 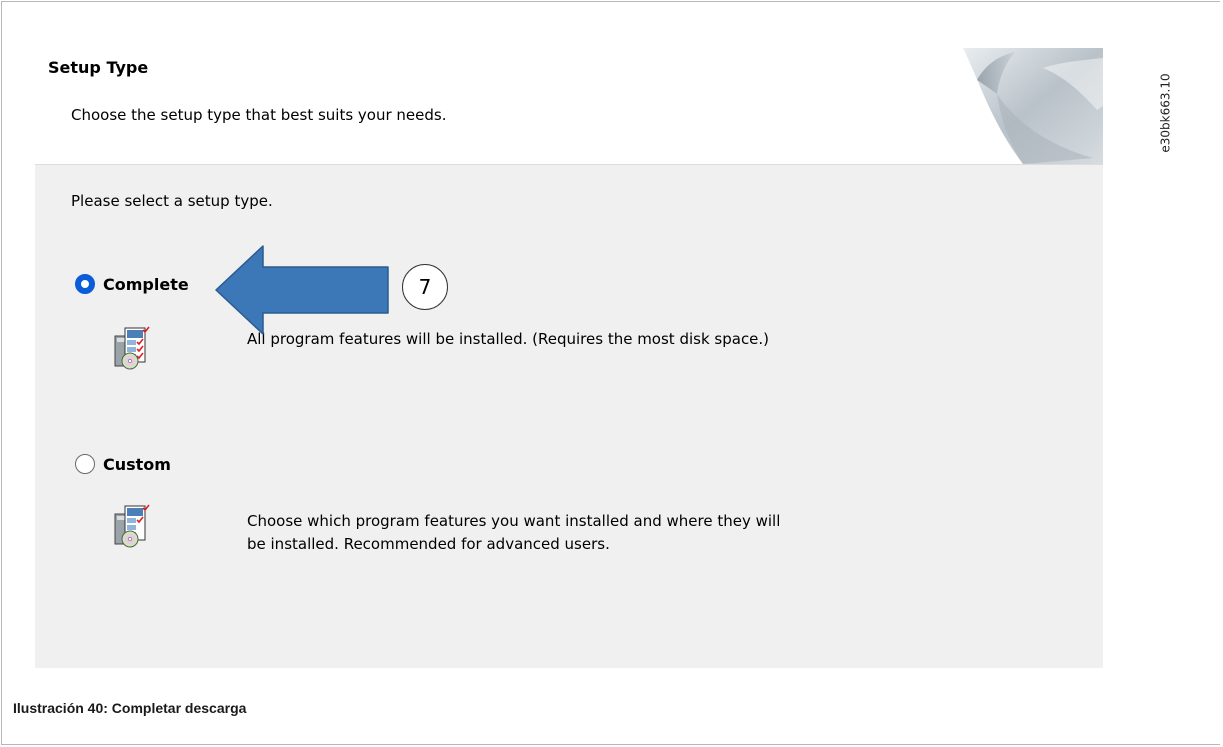 What do you see at coordinates (85, 464) in the screenshot?
I see `custom-radio` at bounding box center [85, 464].